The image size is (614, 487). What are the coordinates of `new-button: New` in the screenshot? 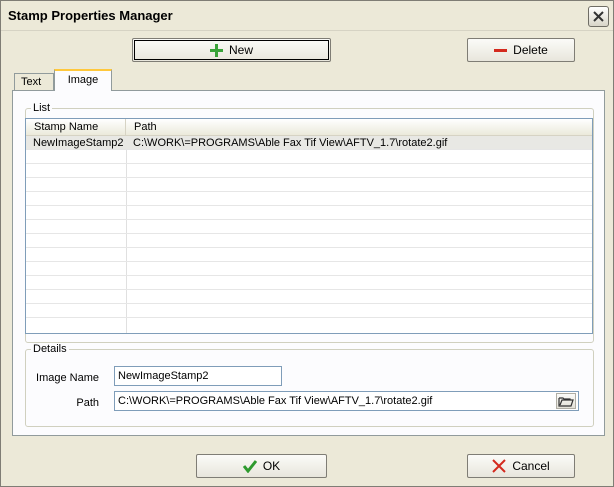 It's located at (231, 50).